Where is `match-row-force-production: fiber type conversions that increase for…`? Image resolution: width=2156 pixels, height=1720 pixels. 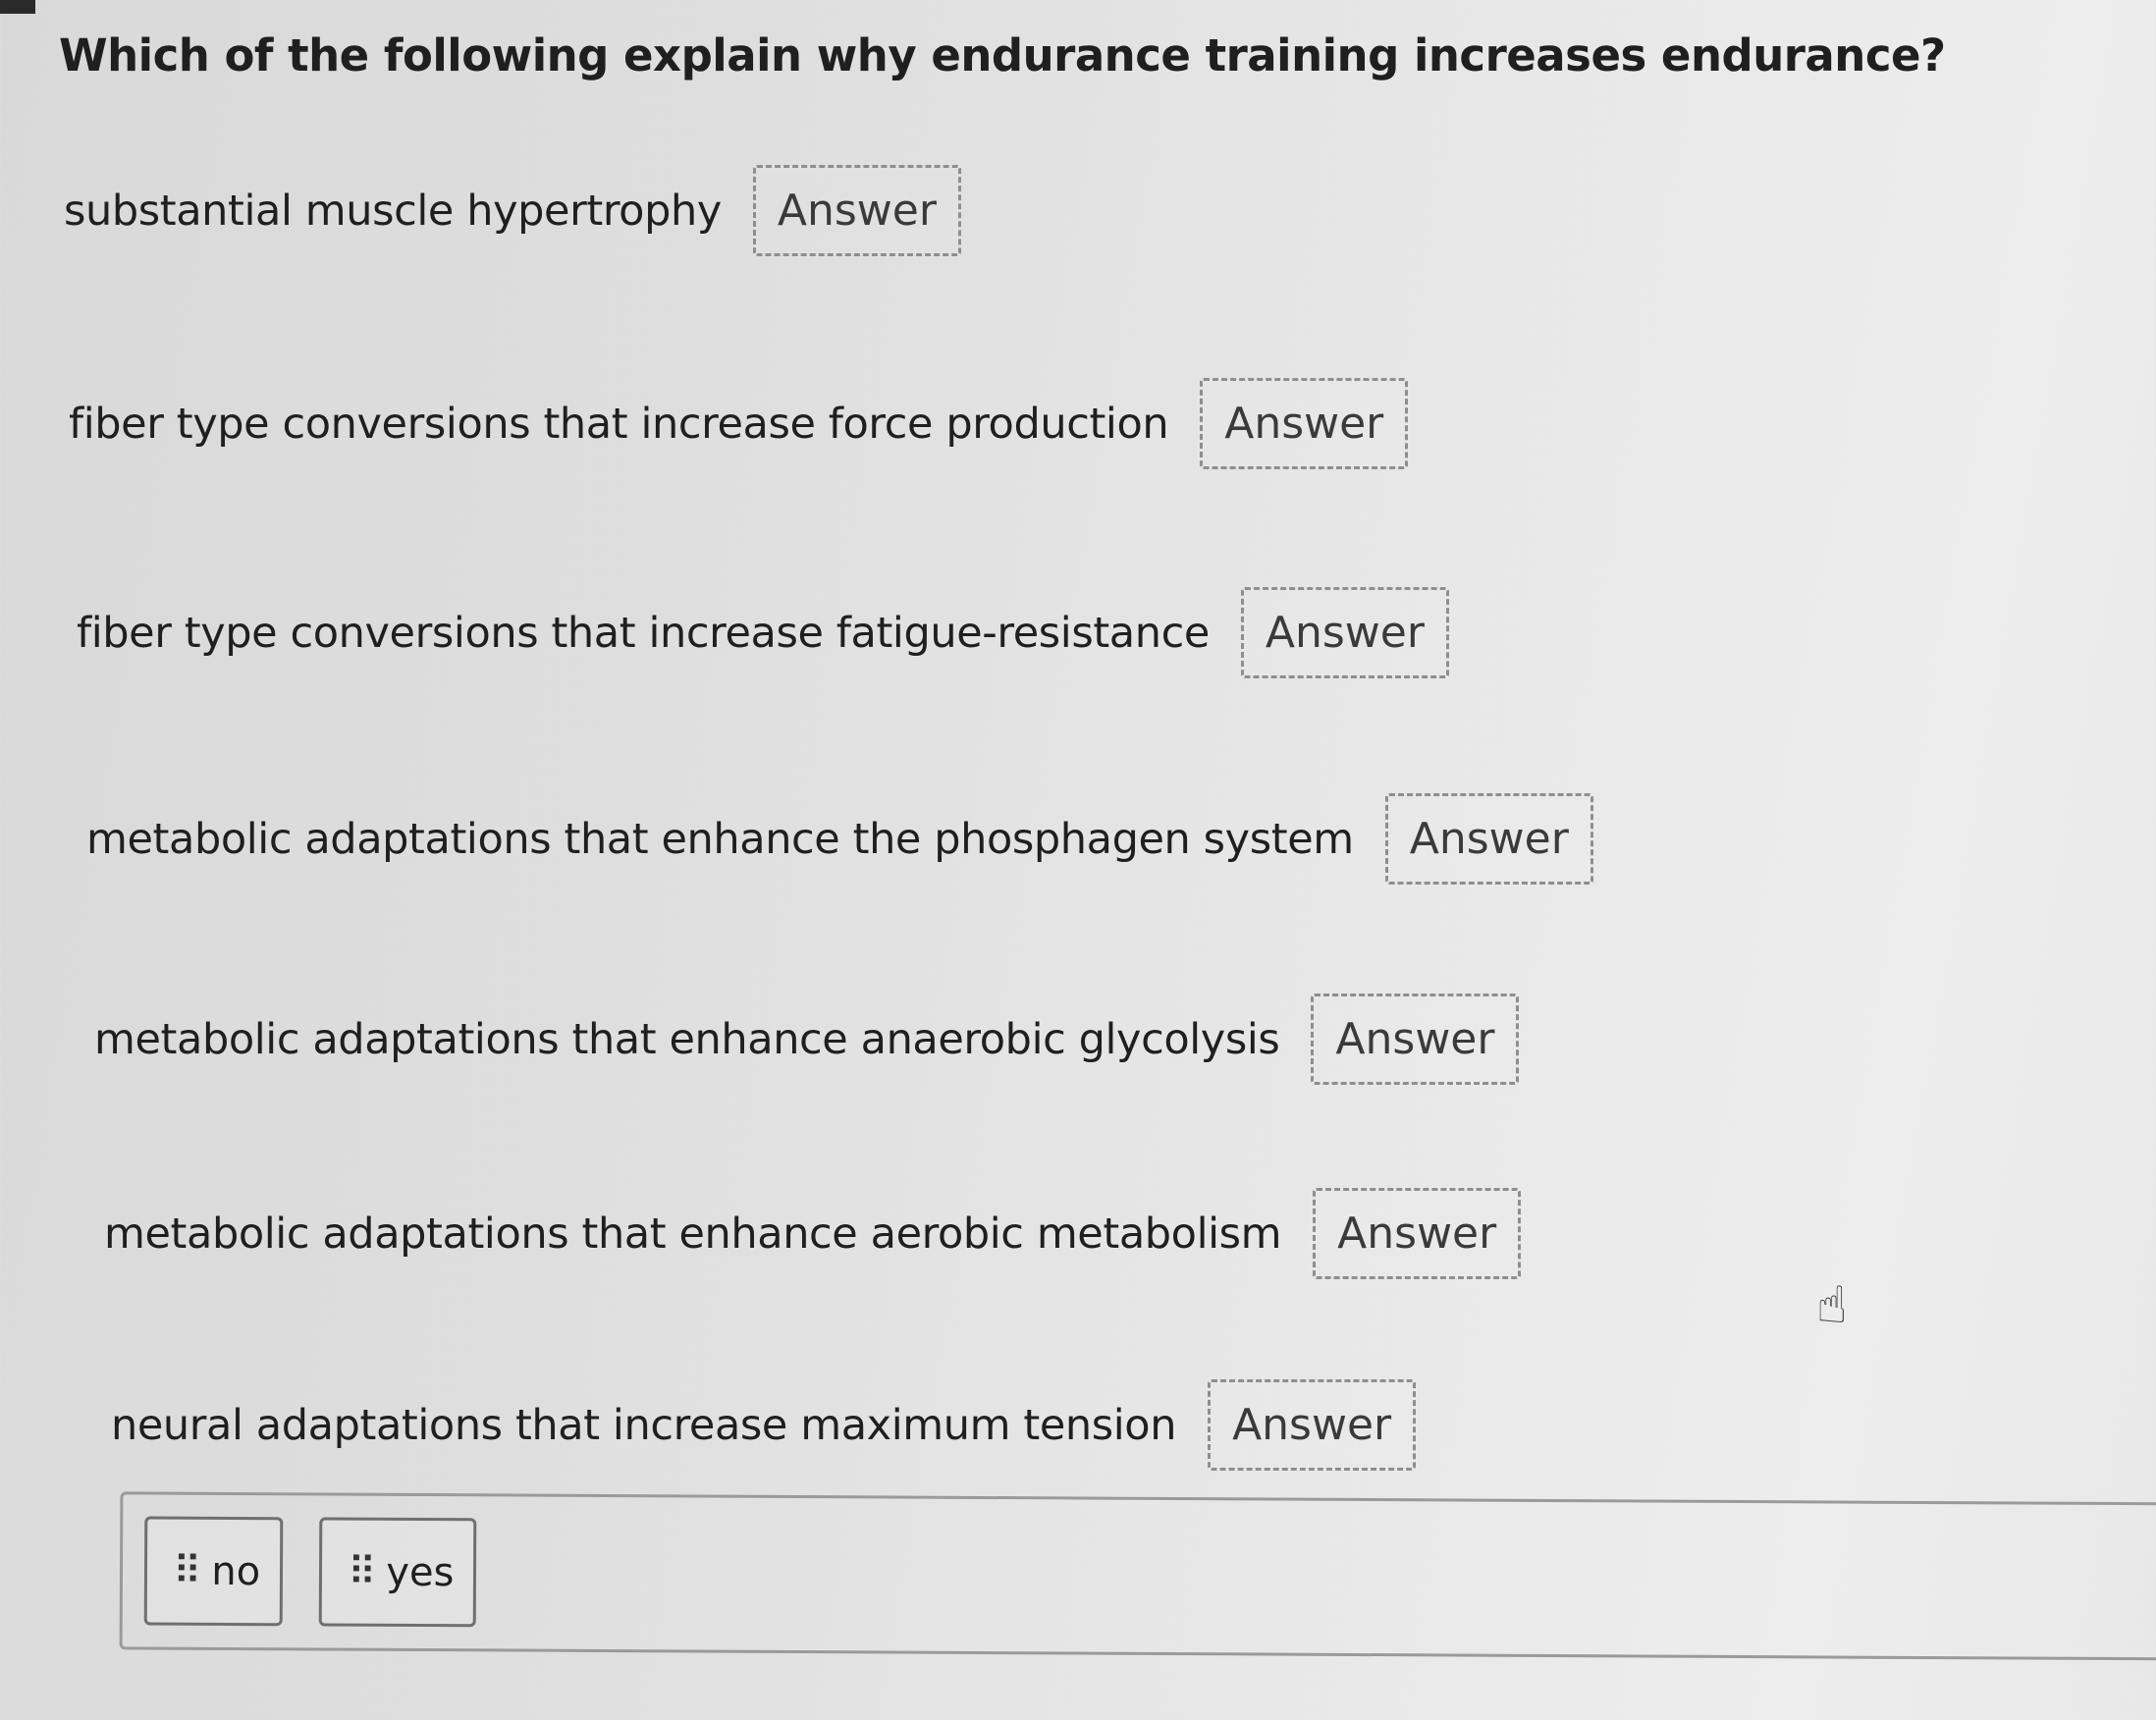
match-row-force-production: fiber type conversions that increase for… is located at coordinates (739, 423).